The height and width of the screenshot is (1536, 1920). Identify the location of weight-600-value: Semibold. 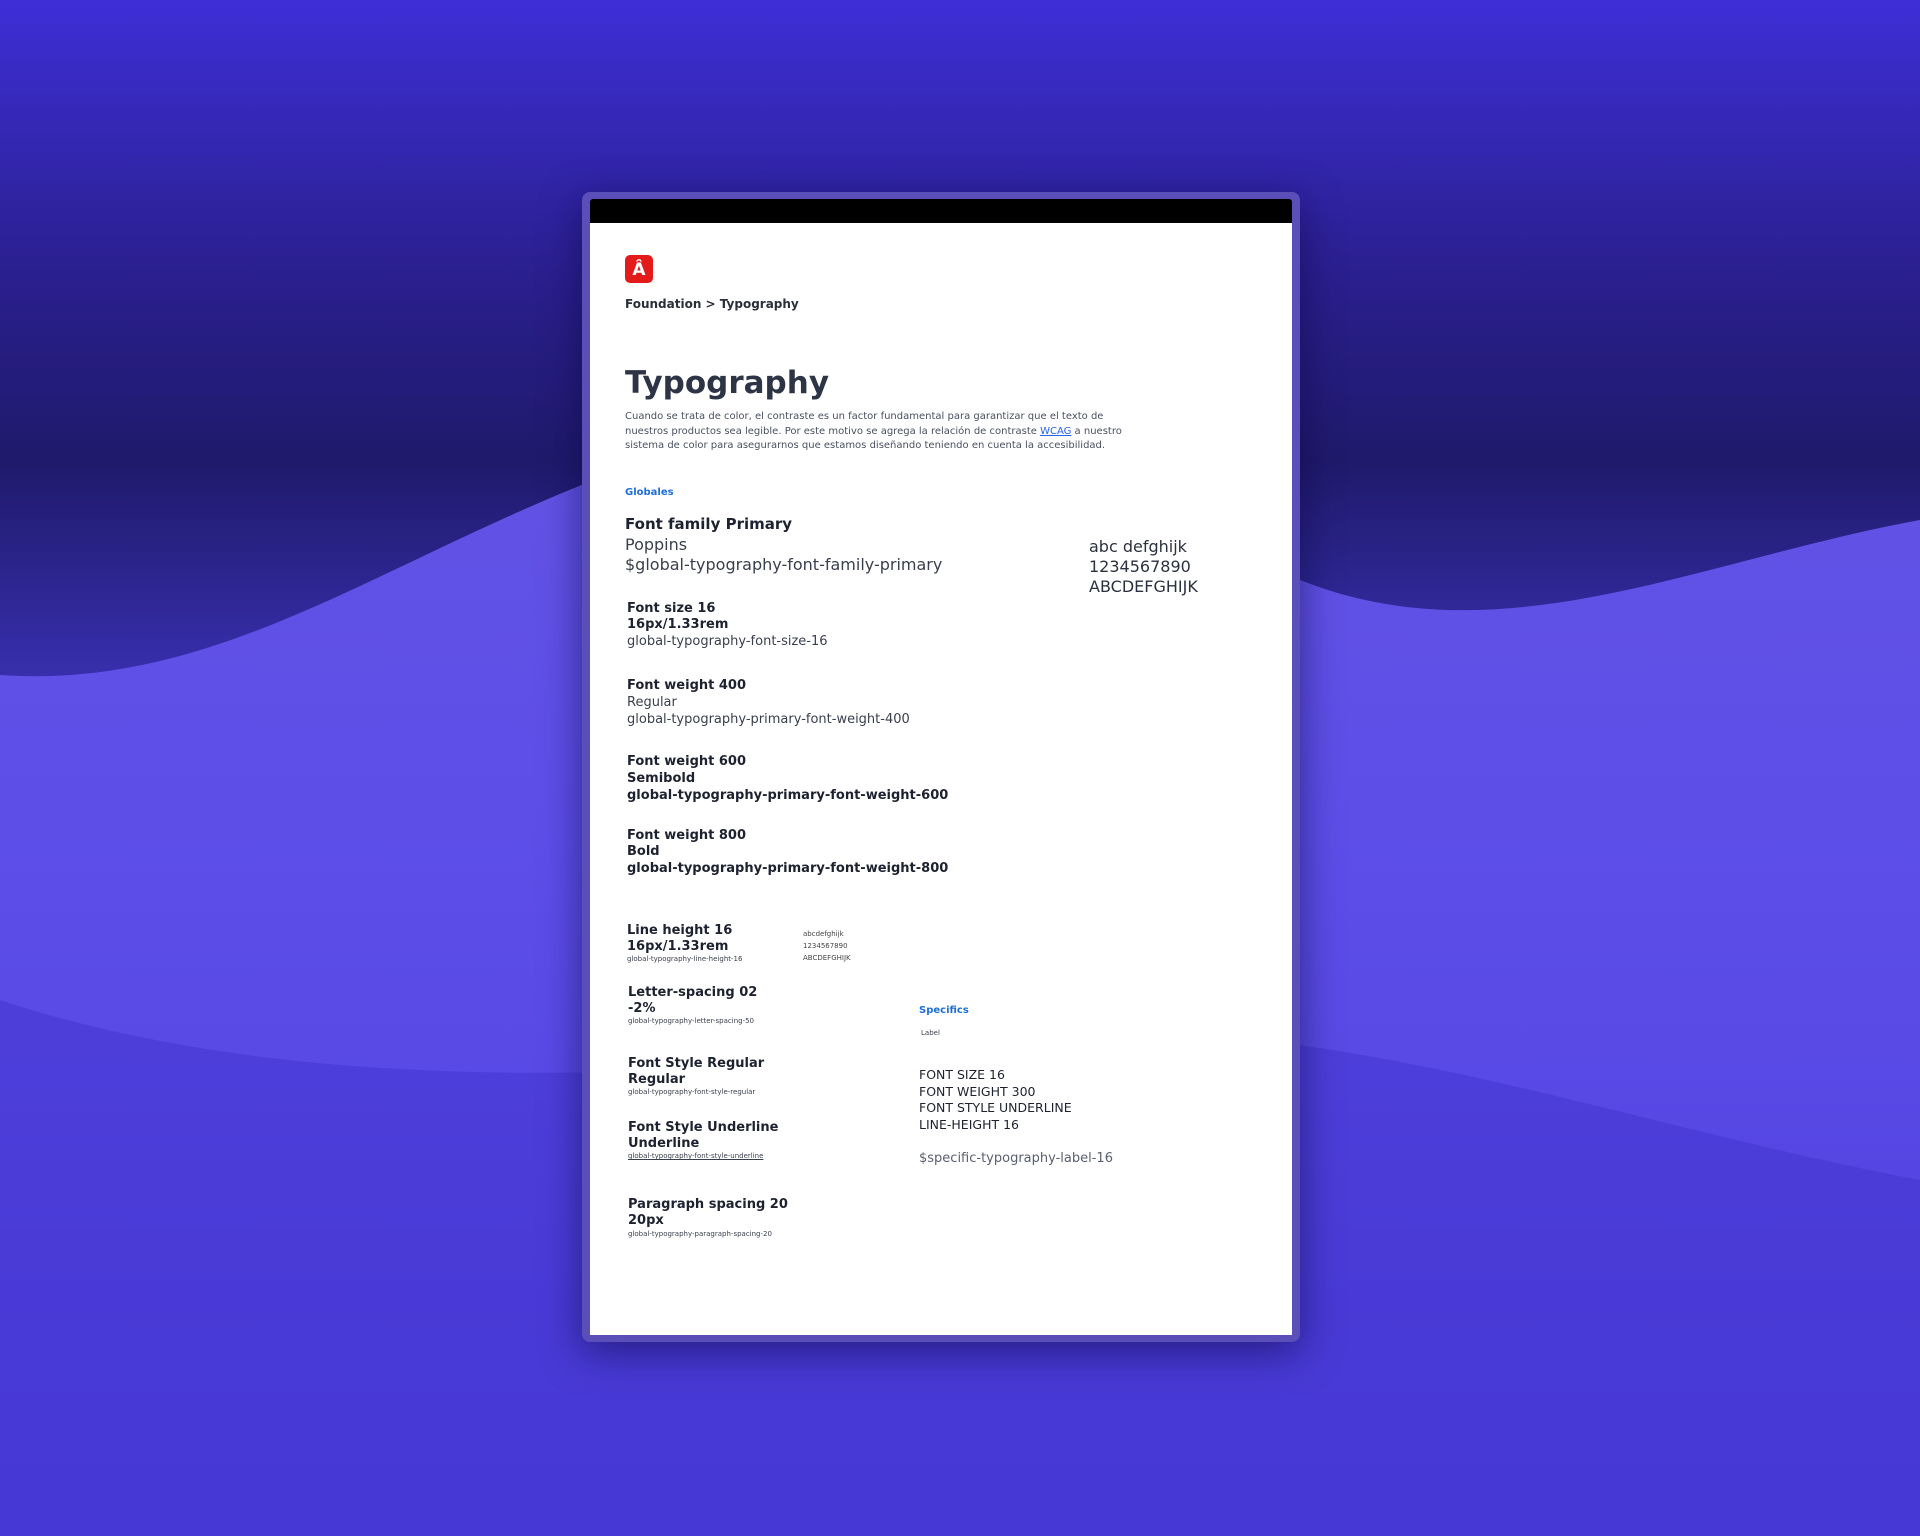
(661, 778).